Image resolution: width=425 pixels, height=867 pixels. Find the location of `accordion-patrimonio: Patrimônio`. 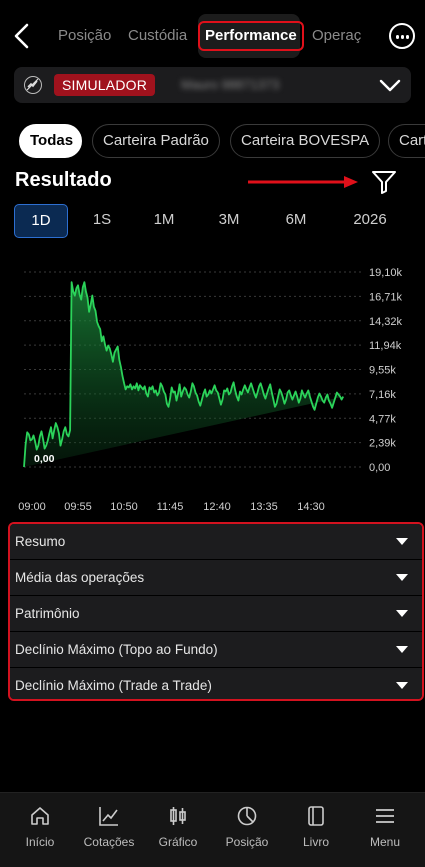

accordion-patrimonio: Patrimônio is located at coordinates (216, 614).